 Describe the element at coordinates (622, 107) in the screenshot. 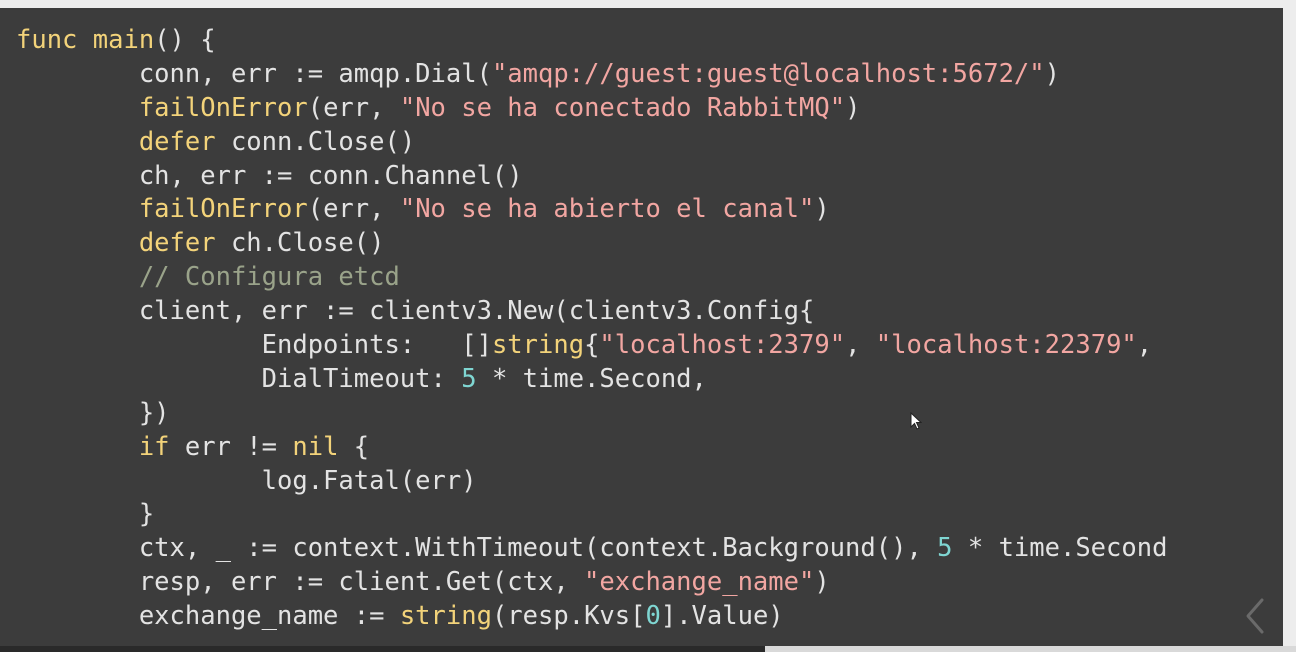

I see `code-token-str: "No se ha conectado RabbitMQ"` at that location.